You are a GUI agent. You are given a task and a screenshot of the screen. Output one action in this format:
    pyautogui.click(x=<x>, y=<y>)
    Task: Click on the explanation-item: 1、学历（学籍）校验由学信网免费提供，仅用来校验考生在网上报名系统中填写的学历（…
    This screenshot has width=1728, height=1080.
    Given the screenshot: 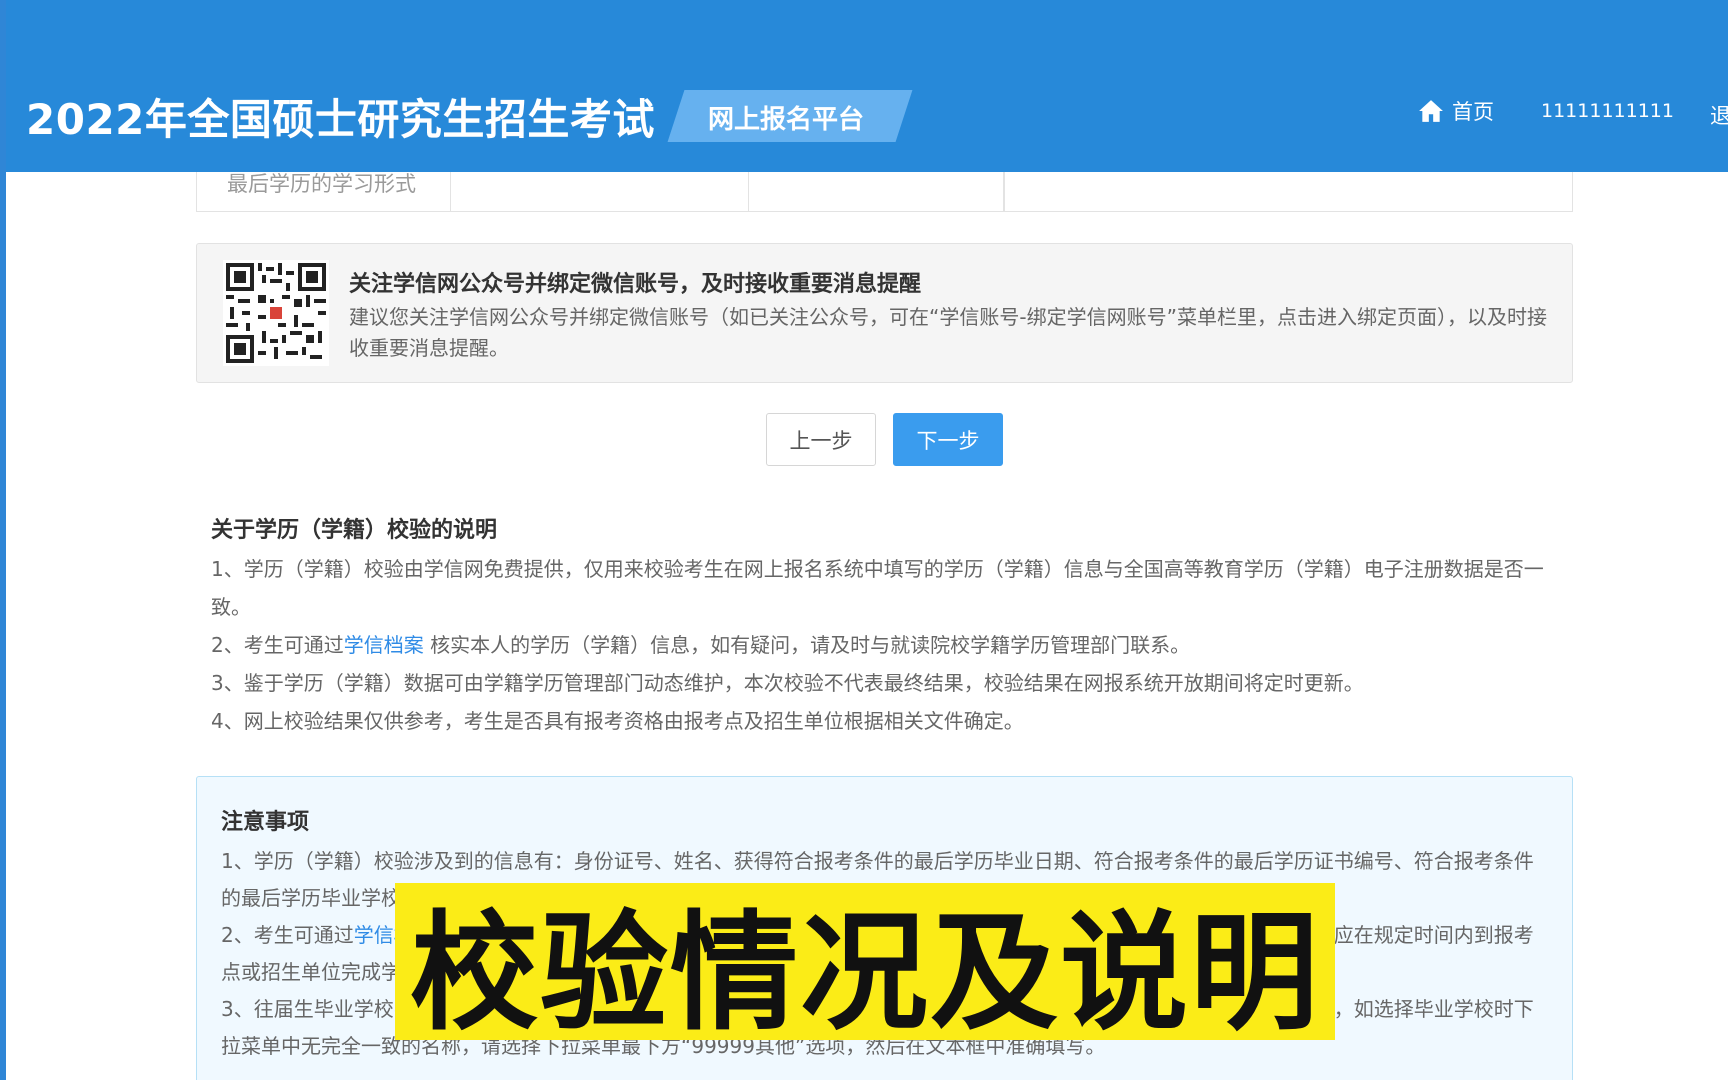 What is the action you would take?
    pyautogui.click(x=877, y=588)
    